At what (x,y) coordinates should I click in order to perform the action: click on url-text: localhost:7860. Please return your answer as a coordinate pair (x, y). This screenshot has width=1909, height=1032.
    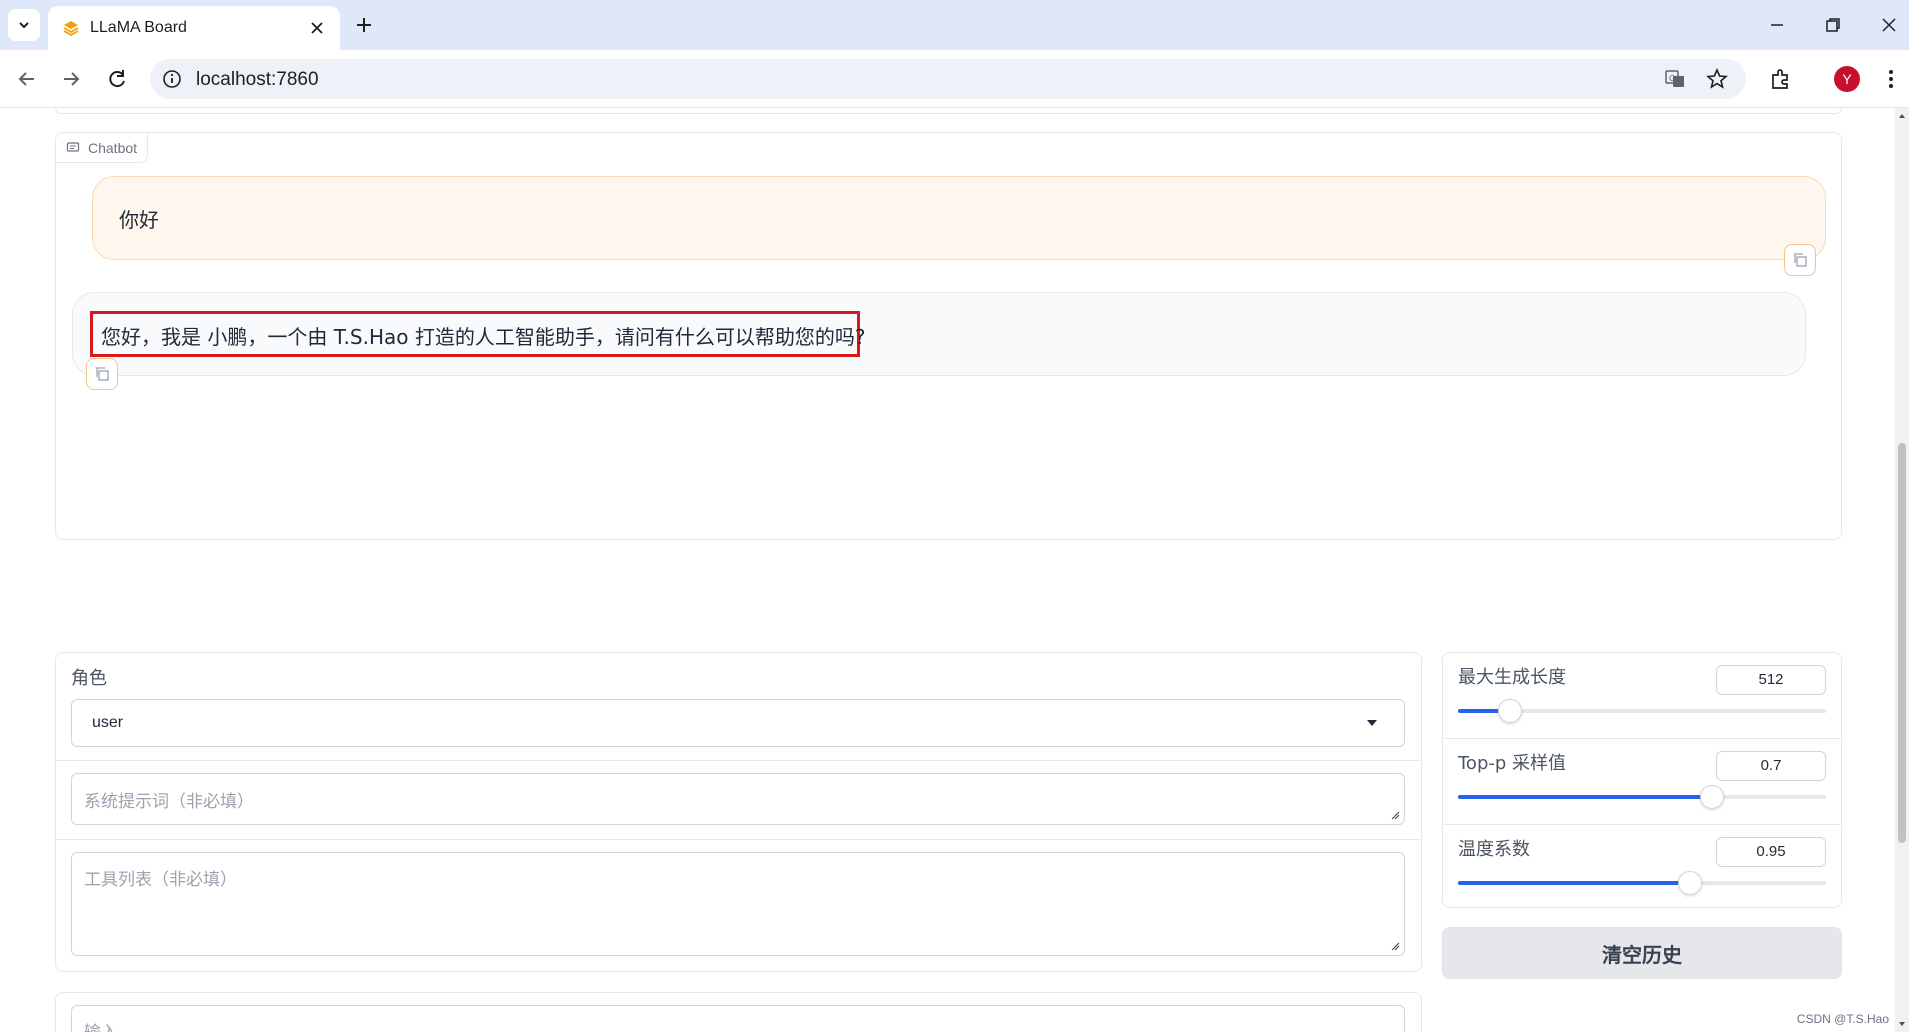
    Looking at the image, I should click on (257, 80).